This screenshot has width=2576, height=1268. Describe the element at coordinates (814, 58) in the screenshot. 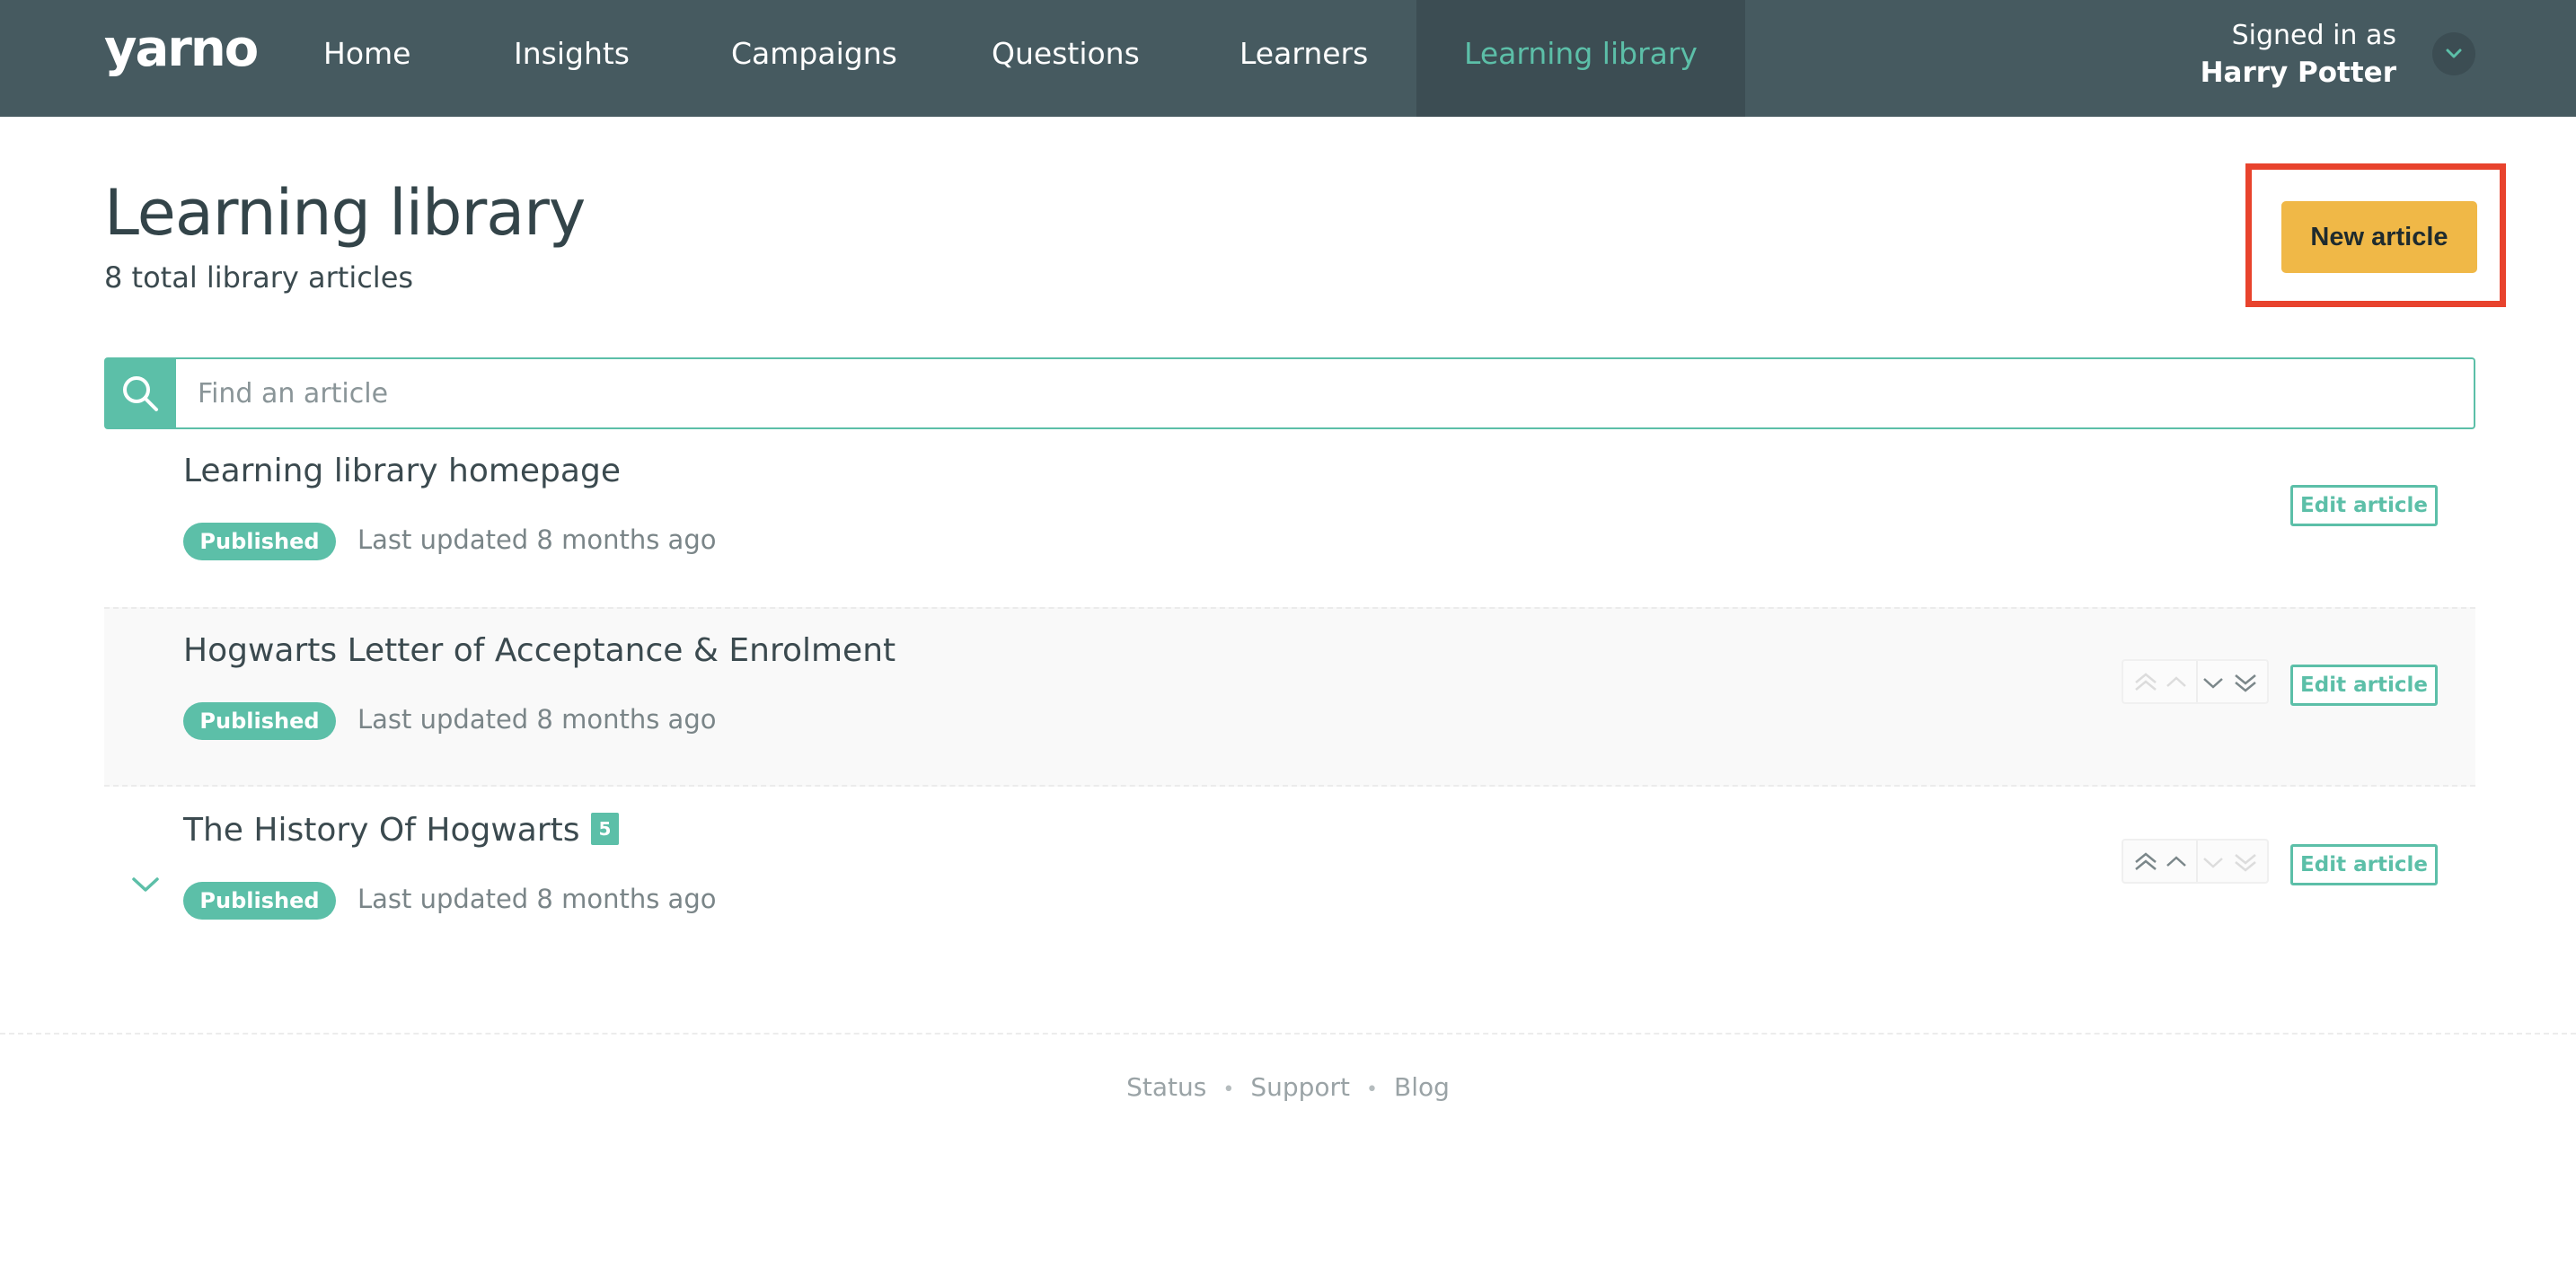

I see `nav-item-campaigns: Campaigns` at that location.